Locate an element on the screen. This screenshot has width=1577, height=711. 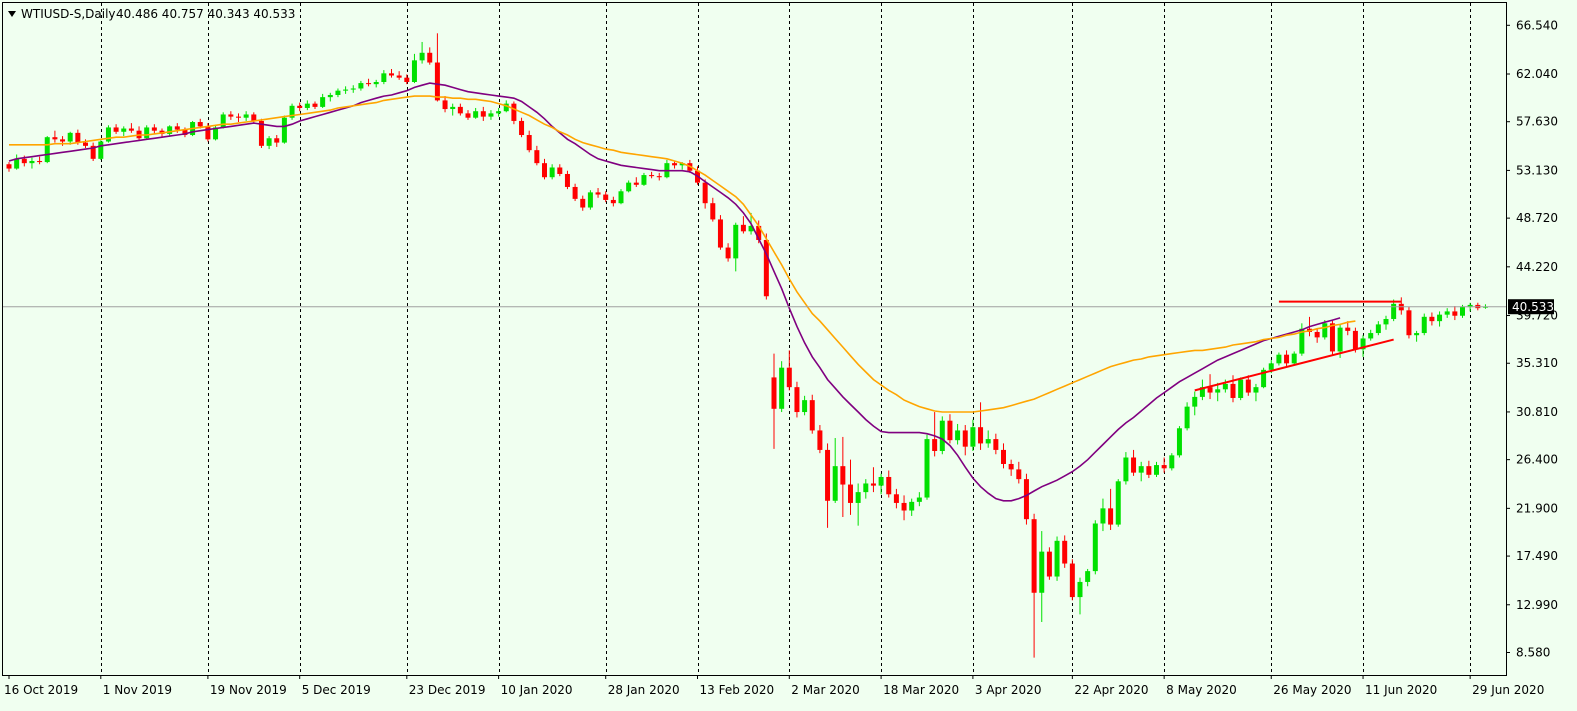
time-tick-label: 18 Mar 2020 is located at coordinates (921, 690).